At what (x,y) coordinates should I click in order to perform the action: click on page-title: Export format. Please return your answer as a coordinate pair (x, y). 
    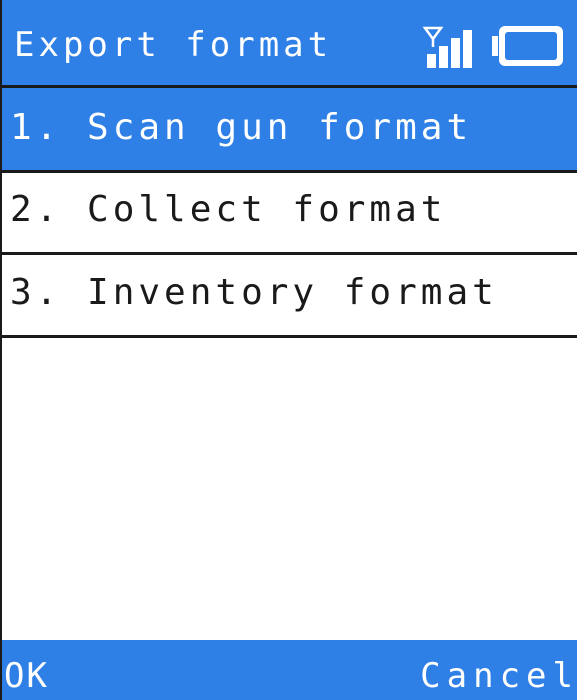
    Looking at the image, I should click on (173, 45).